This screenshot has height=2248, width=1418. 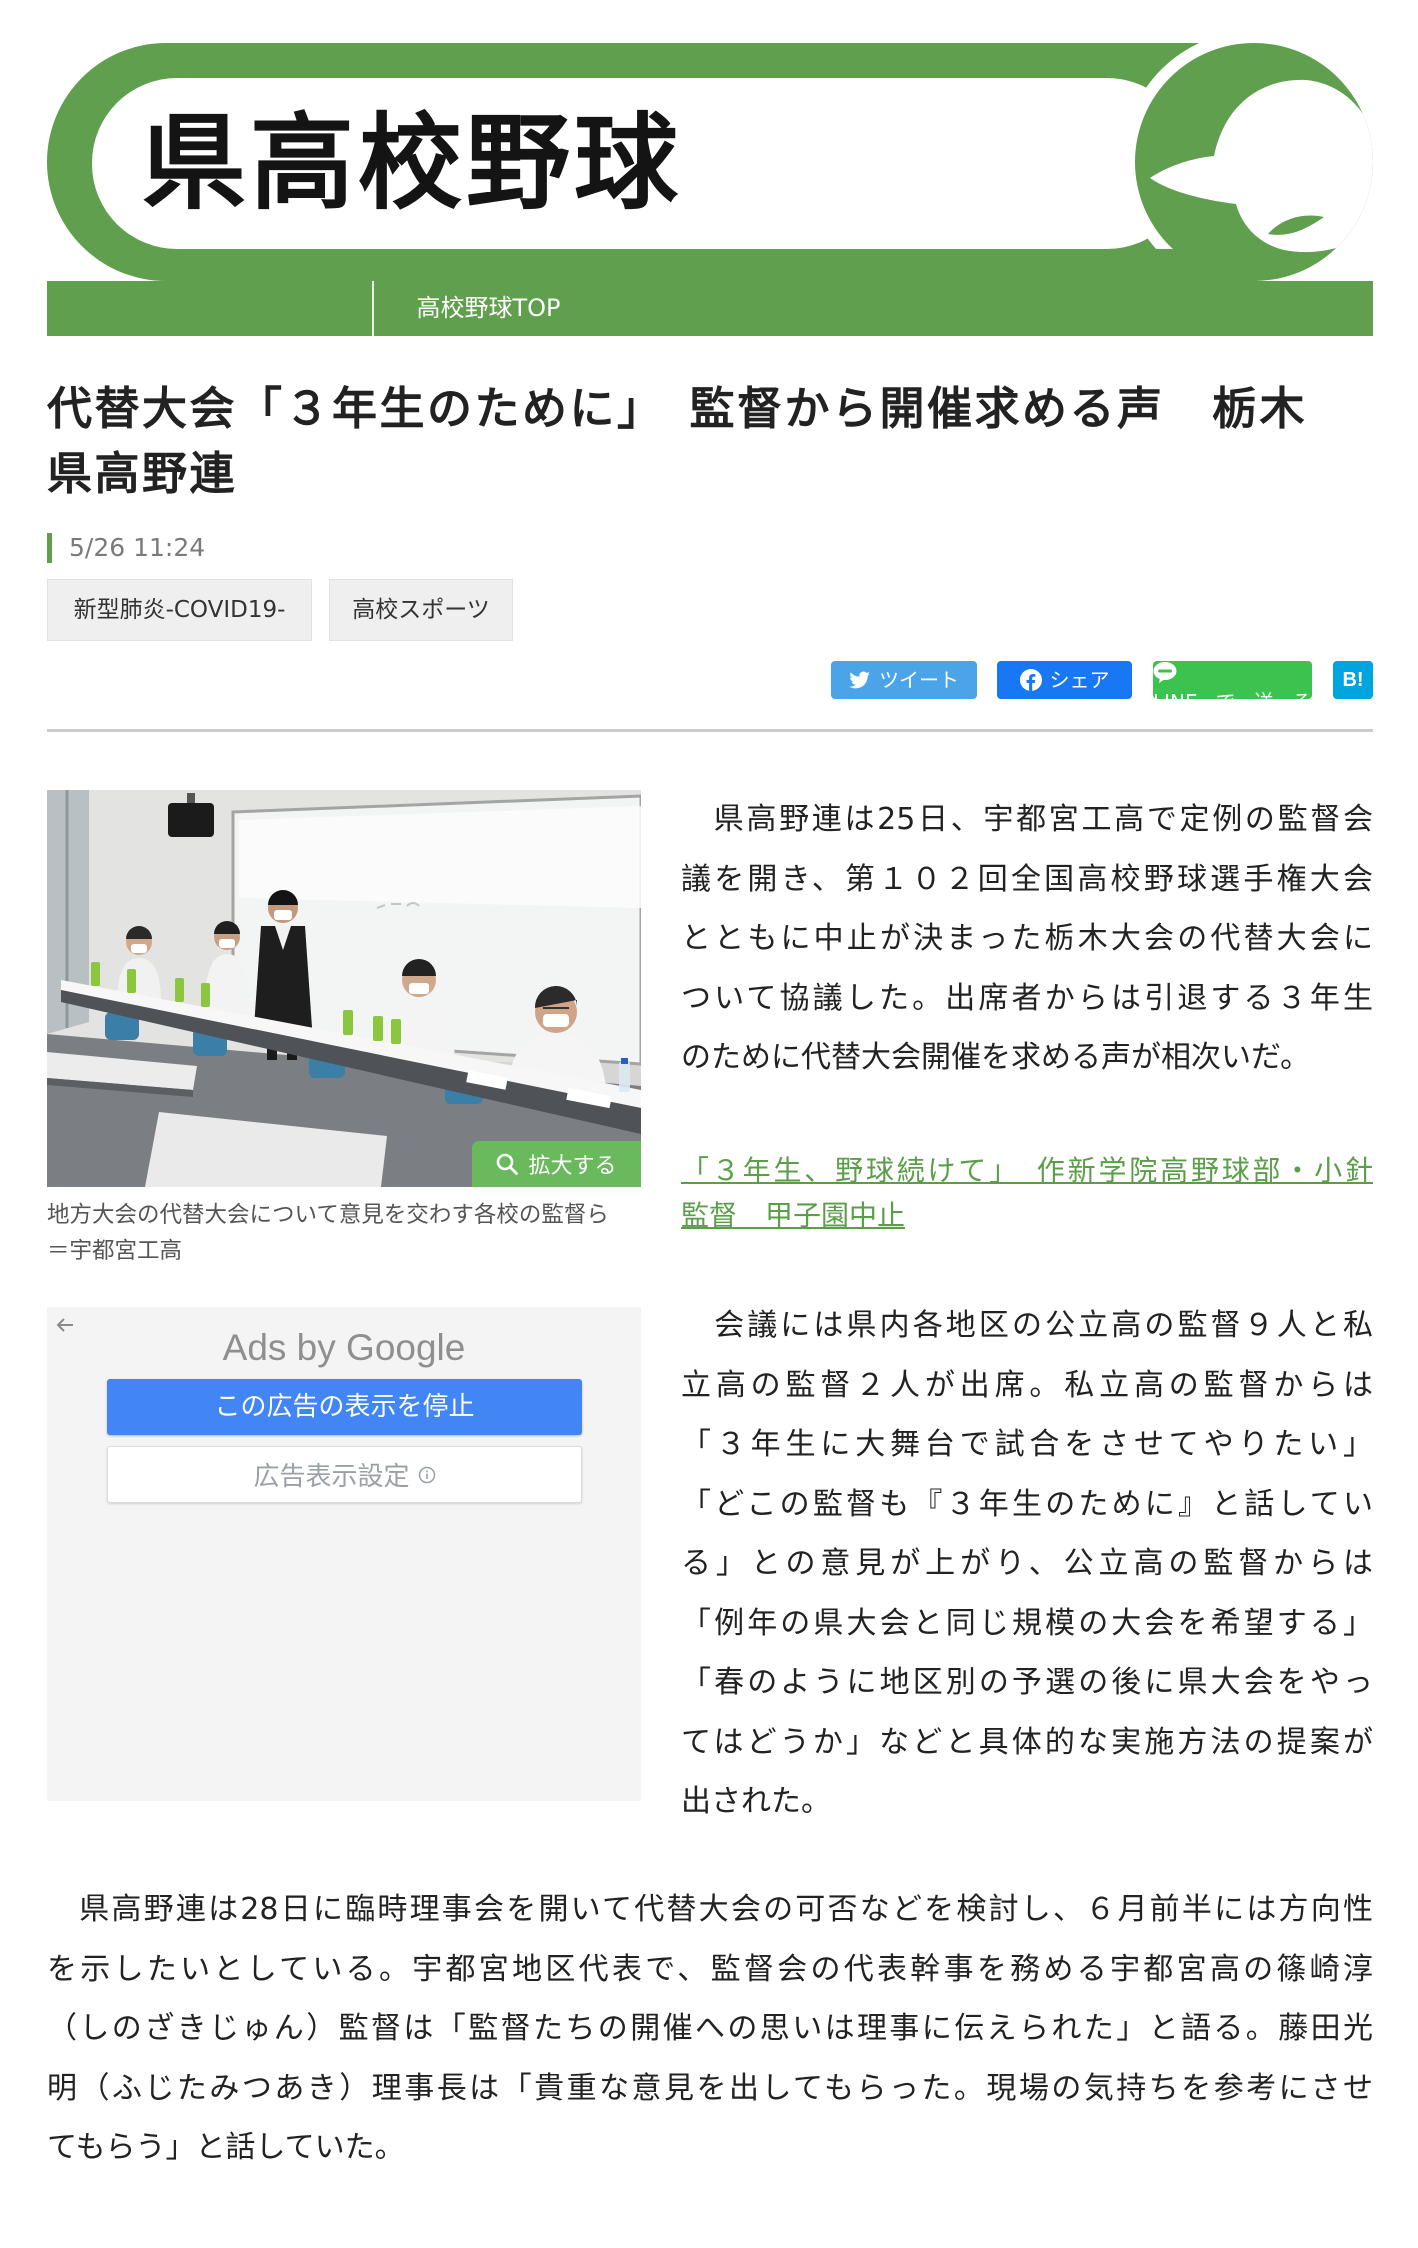 What do you see at coordinates (1027, 998) in the screenshot?
I see `paragraph-line: ついて協議した。出席者からは引退する３年生` at bounding box center [1027, 998].